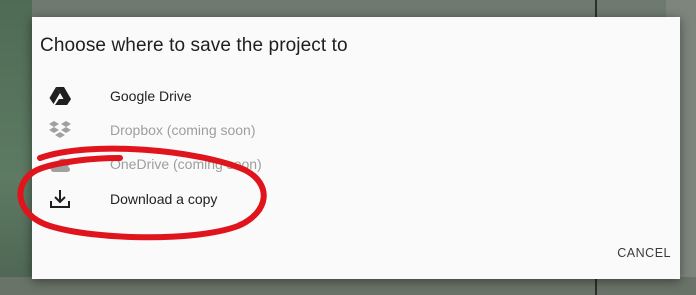 The image size is (696, 295). Describe the element at coordinates (356, 96) in the screenshot. I see `option-google-drive: Google Drive` at that location.